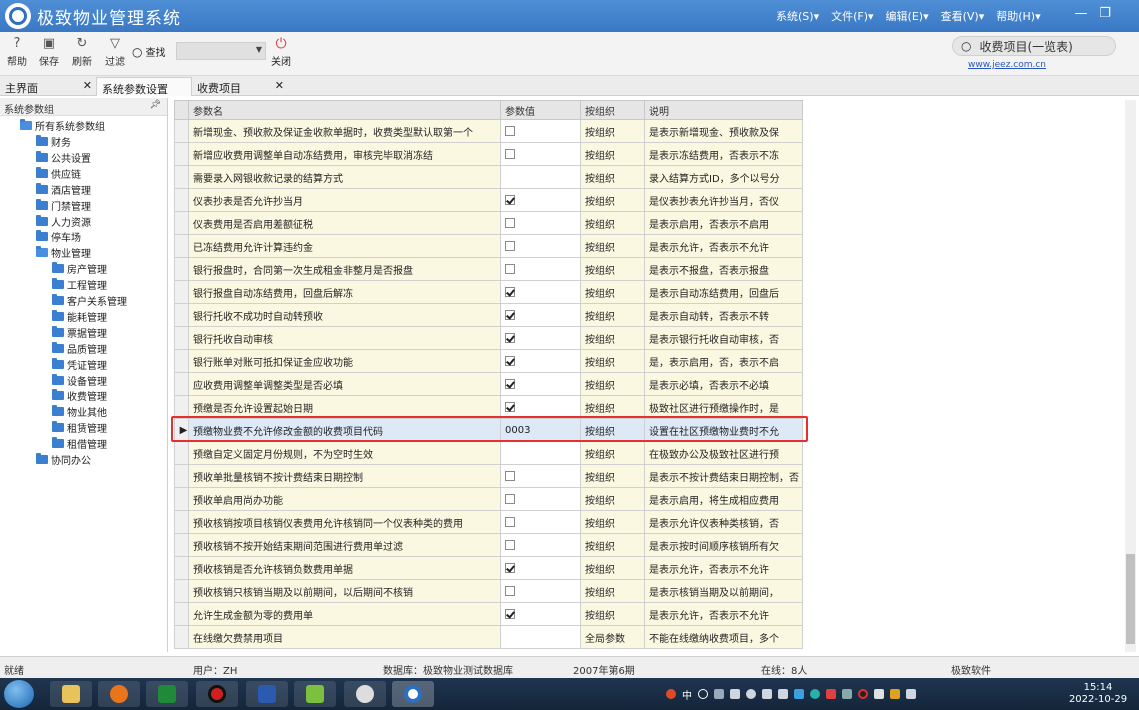 This screenshot has width=1139, height=710. Describe the element at coordinates (783, 694) in the screenshot. I see `grid-icon` at that location.